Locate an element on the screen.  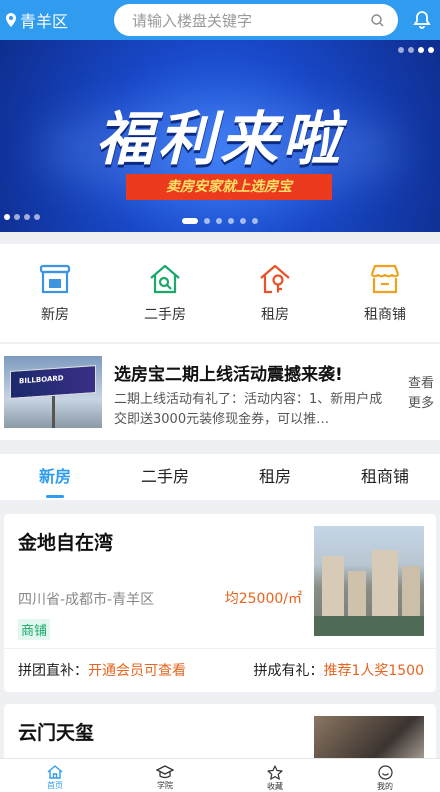
banner-indicator-top is located at coordinates (416, 50).